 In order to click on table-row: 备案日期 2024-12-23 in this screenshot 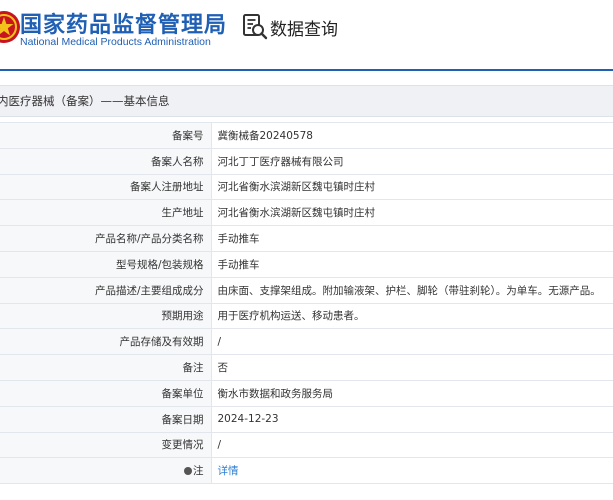, I will do `click(306, 419)`.